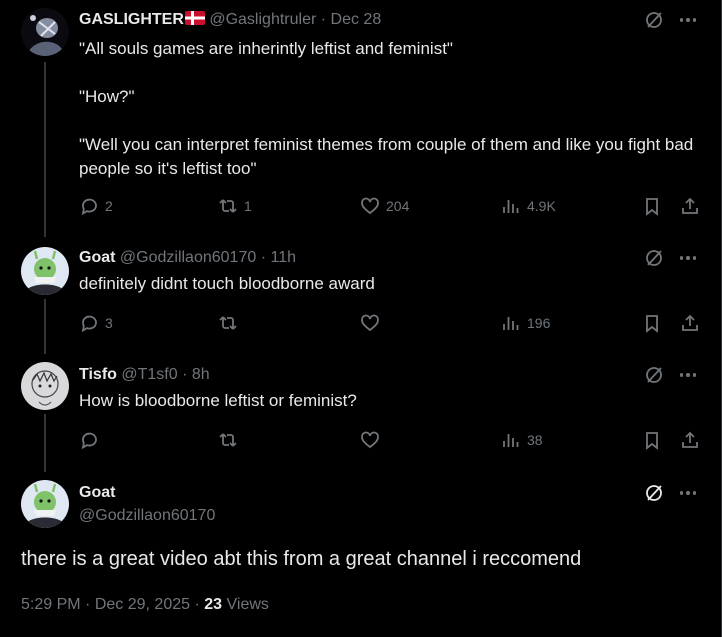  Describe the element at coordinates (142, 604) in the screenshot. I see `post-date: Dec 29, 2025` at that location.